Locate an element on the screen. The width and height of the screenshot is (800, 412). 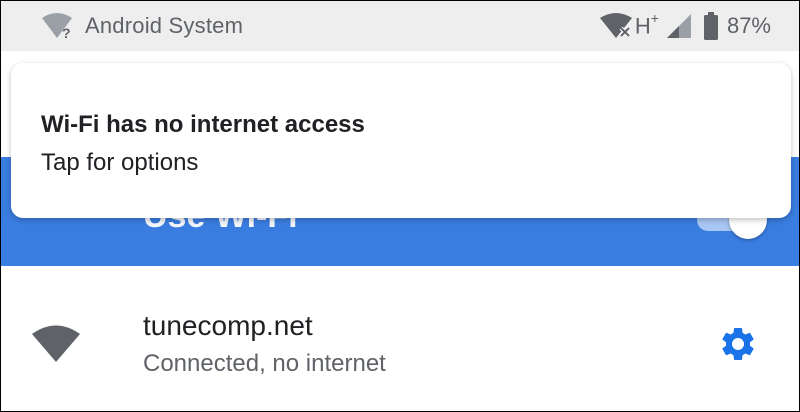
status-bar-left: ? Android System is located at coordinates (142, 26).